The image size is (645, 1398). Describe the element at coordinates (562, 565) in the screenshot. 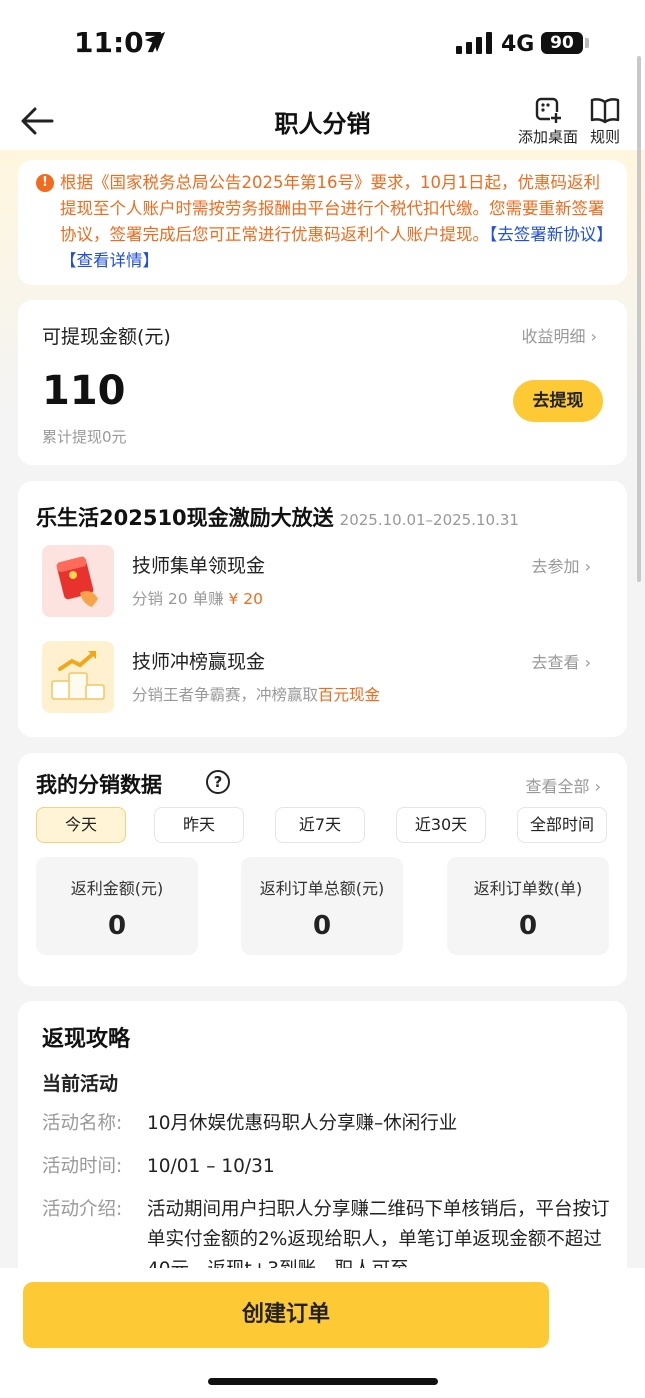

I see `join-link: 去参加 ›` at that location.